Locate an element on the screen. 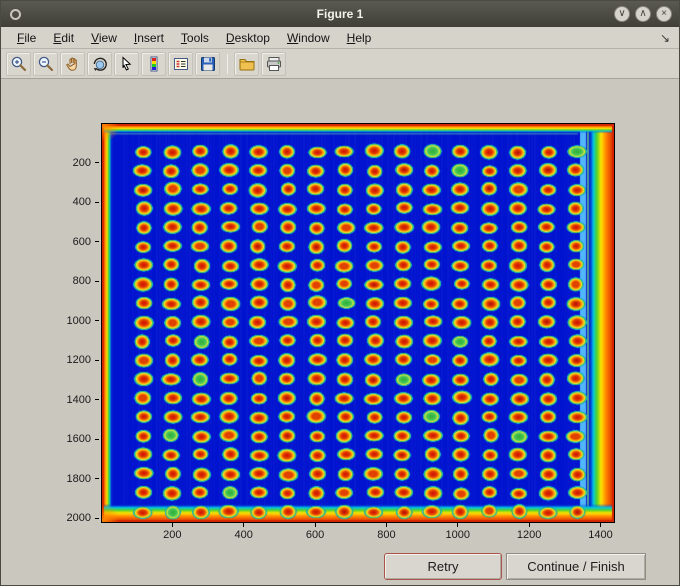 This screenshot has height=586, width=680. y-tick-label: 1000 is located at coordinates (78, 320).